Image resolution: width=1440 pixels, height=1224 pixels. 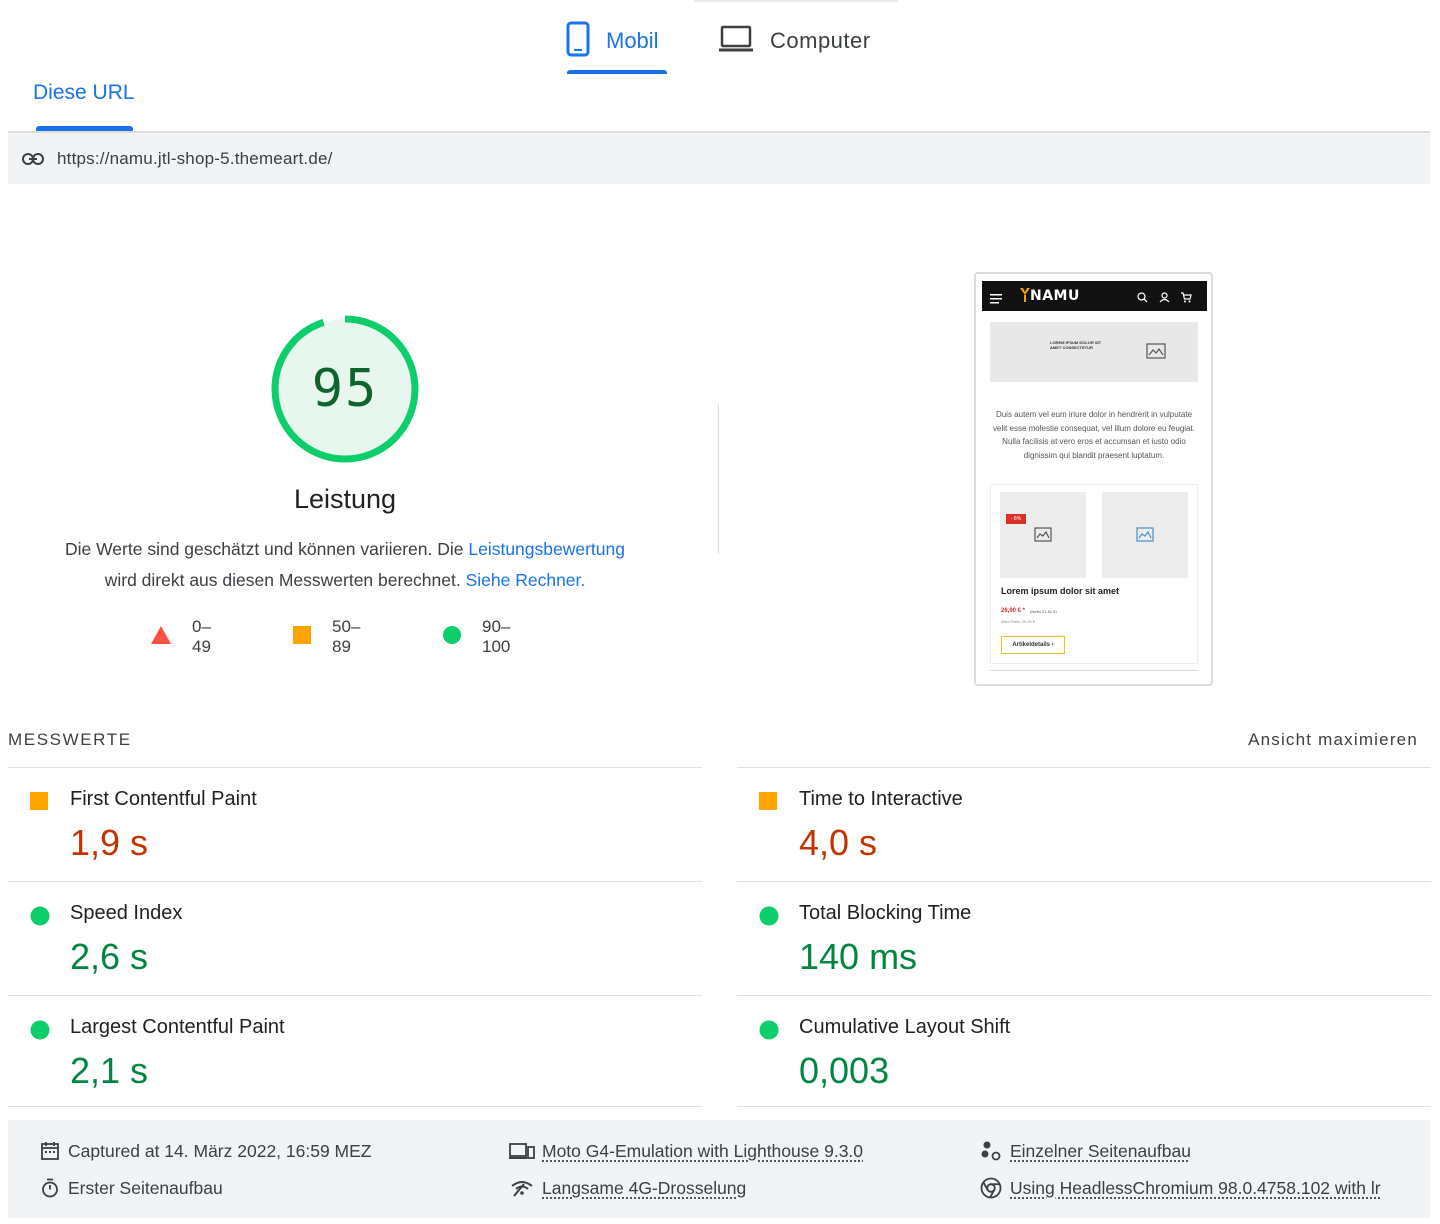 What do you see at coordinates (713, 741) in the screenshot?
I see `metrics-header: MESSWERTE Ansicht maximieren` at bounding box center [713, 741].